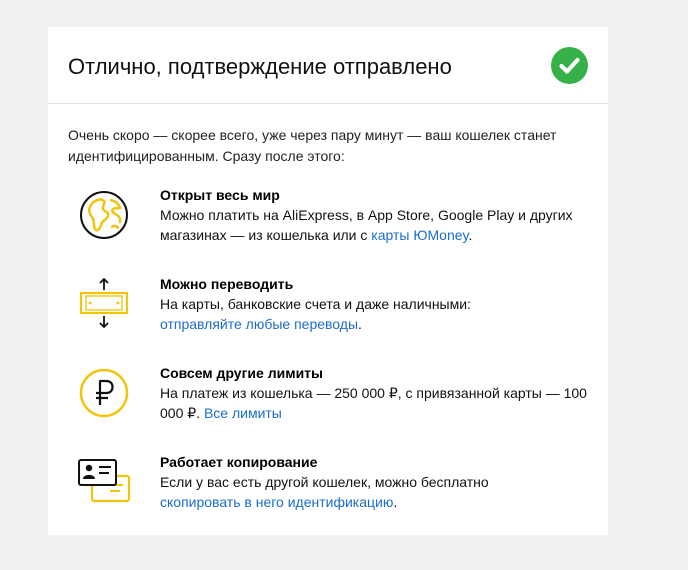 The image size is (688, 570). I want to click on ruble-icon, so click(104, 393).